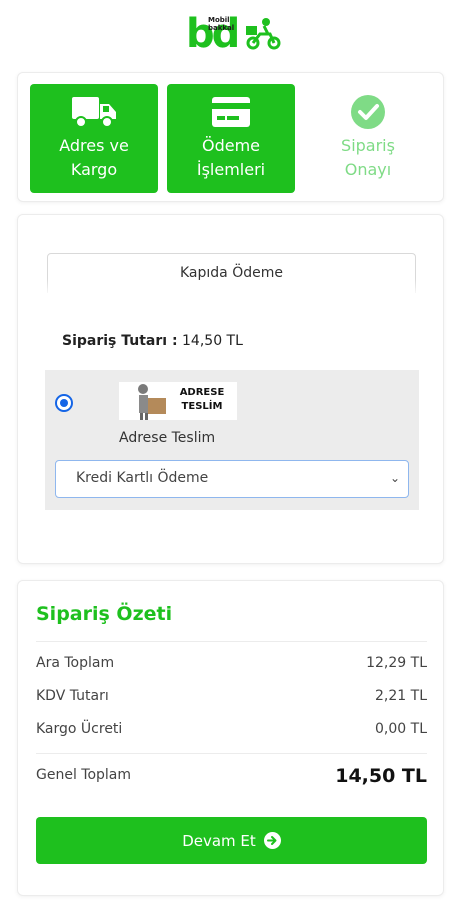 This screenshot has height=900, width=461. Describe the element at coordinates (231, 696) in the screenshot. I see `summary-row-vat: KDV Tutarı 2,21 TL` at that location.